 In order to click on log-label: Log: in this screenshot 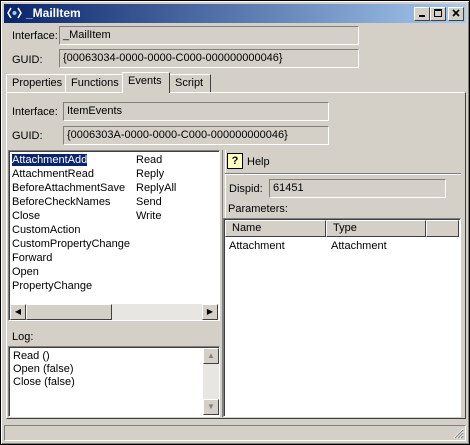, I will do `click(23, 337)`.